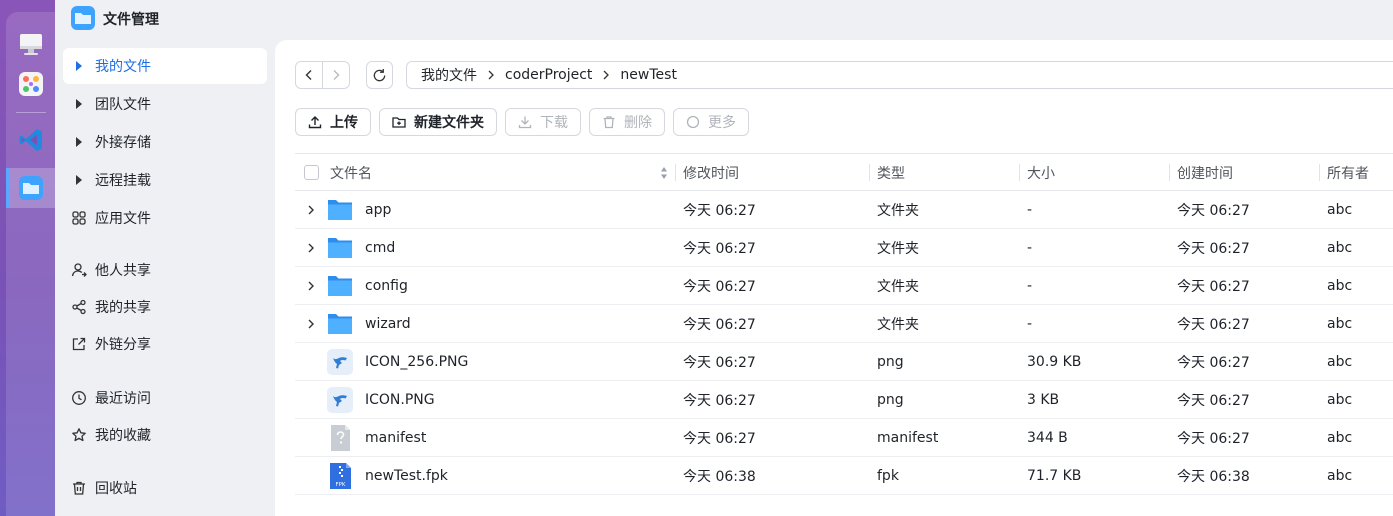  Describe the element at coordinates (844, 286) in the screenshot. I see `table-row: config 今天 06:27 文件夹 - 今天 06:27 abc` at that location.